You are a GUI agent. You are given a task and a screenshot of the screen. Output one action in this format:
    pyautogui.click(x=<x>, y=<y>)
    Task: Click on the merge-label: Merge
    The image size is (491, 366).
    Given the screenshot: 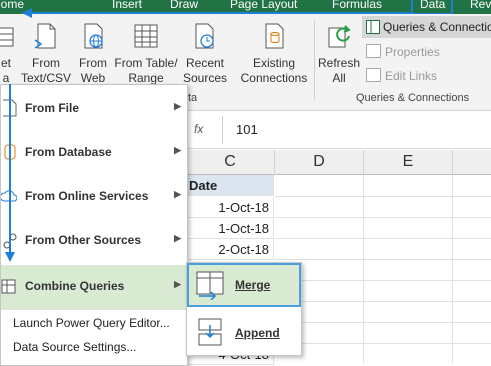 What is the action you would take?
    pyautogui.click(x=253, y=285)
    